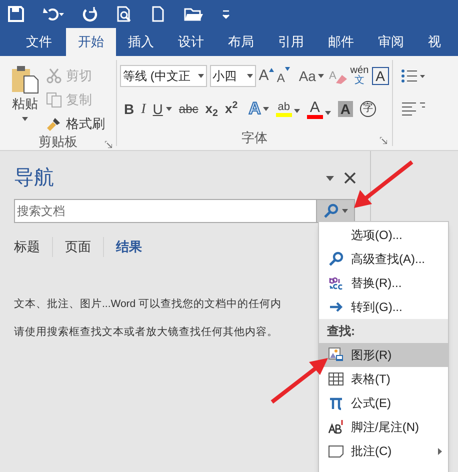 This screenshot has height=472, width=458. Describe the element at coordinates (391, 42) in the screenshot. I see `ribbon-tab: 审阅` at that location.